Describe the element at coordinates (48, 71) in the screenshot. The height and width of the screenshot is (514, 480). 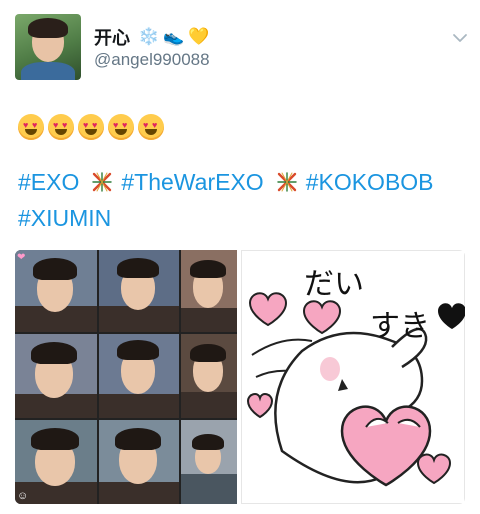
I see `avatar-shoulders` at that location.